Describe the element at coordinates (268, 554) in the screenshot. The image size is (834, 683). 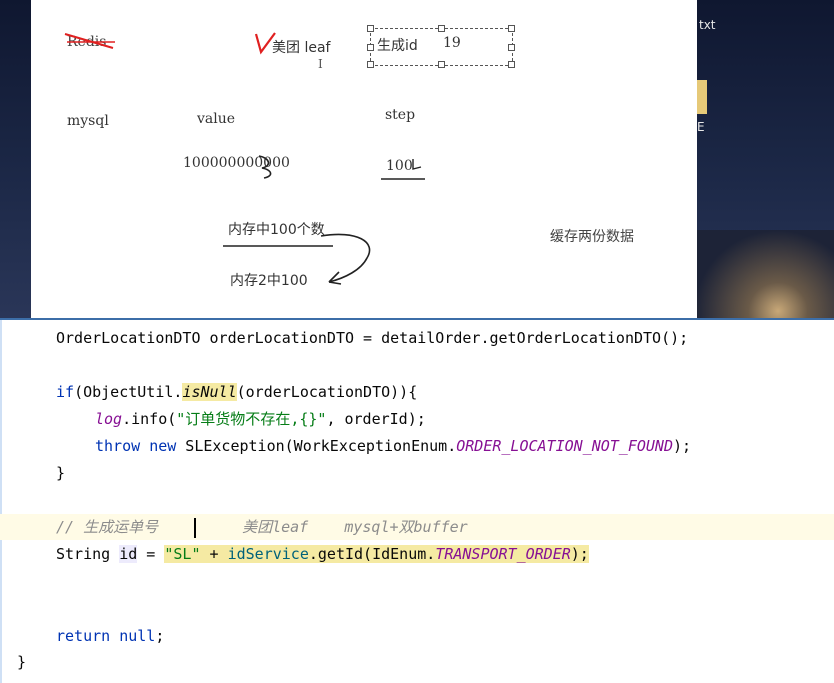
I see `field-token: idService` at that location.